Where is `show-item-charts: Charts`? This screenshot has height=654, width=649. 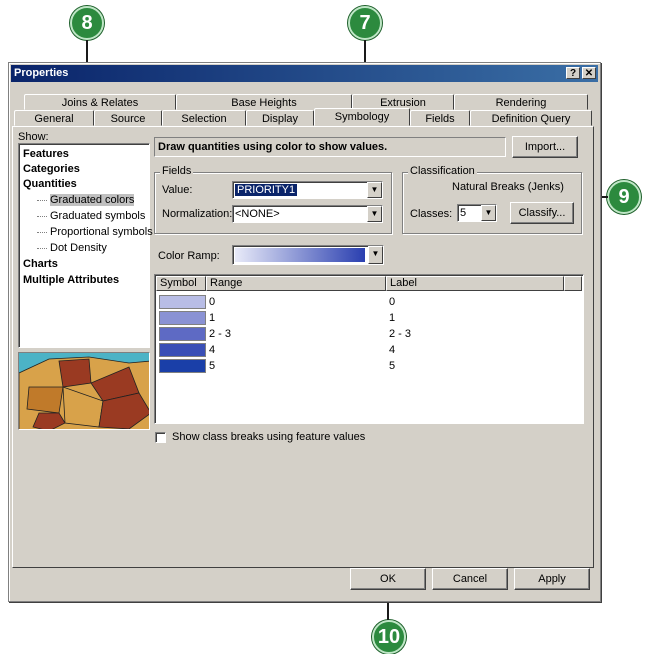
show-item-charts: Charts is located at coordinates (40, 264).